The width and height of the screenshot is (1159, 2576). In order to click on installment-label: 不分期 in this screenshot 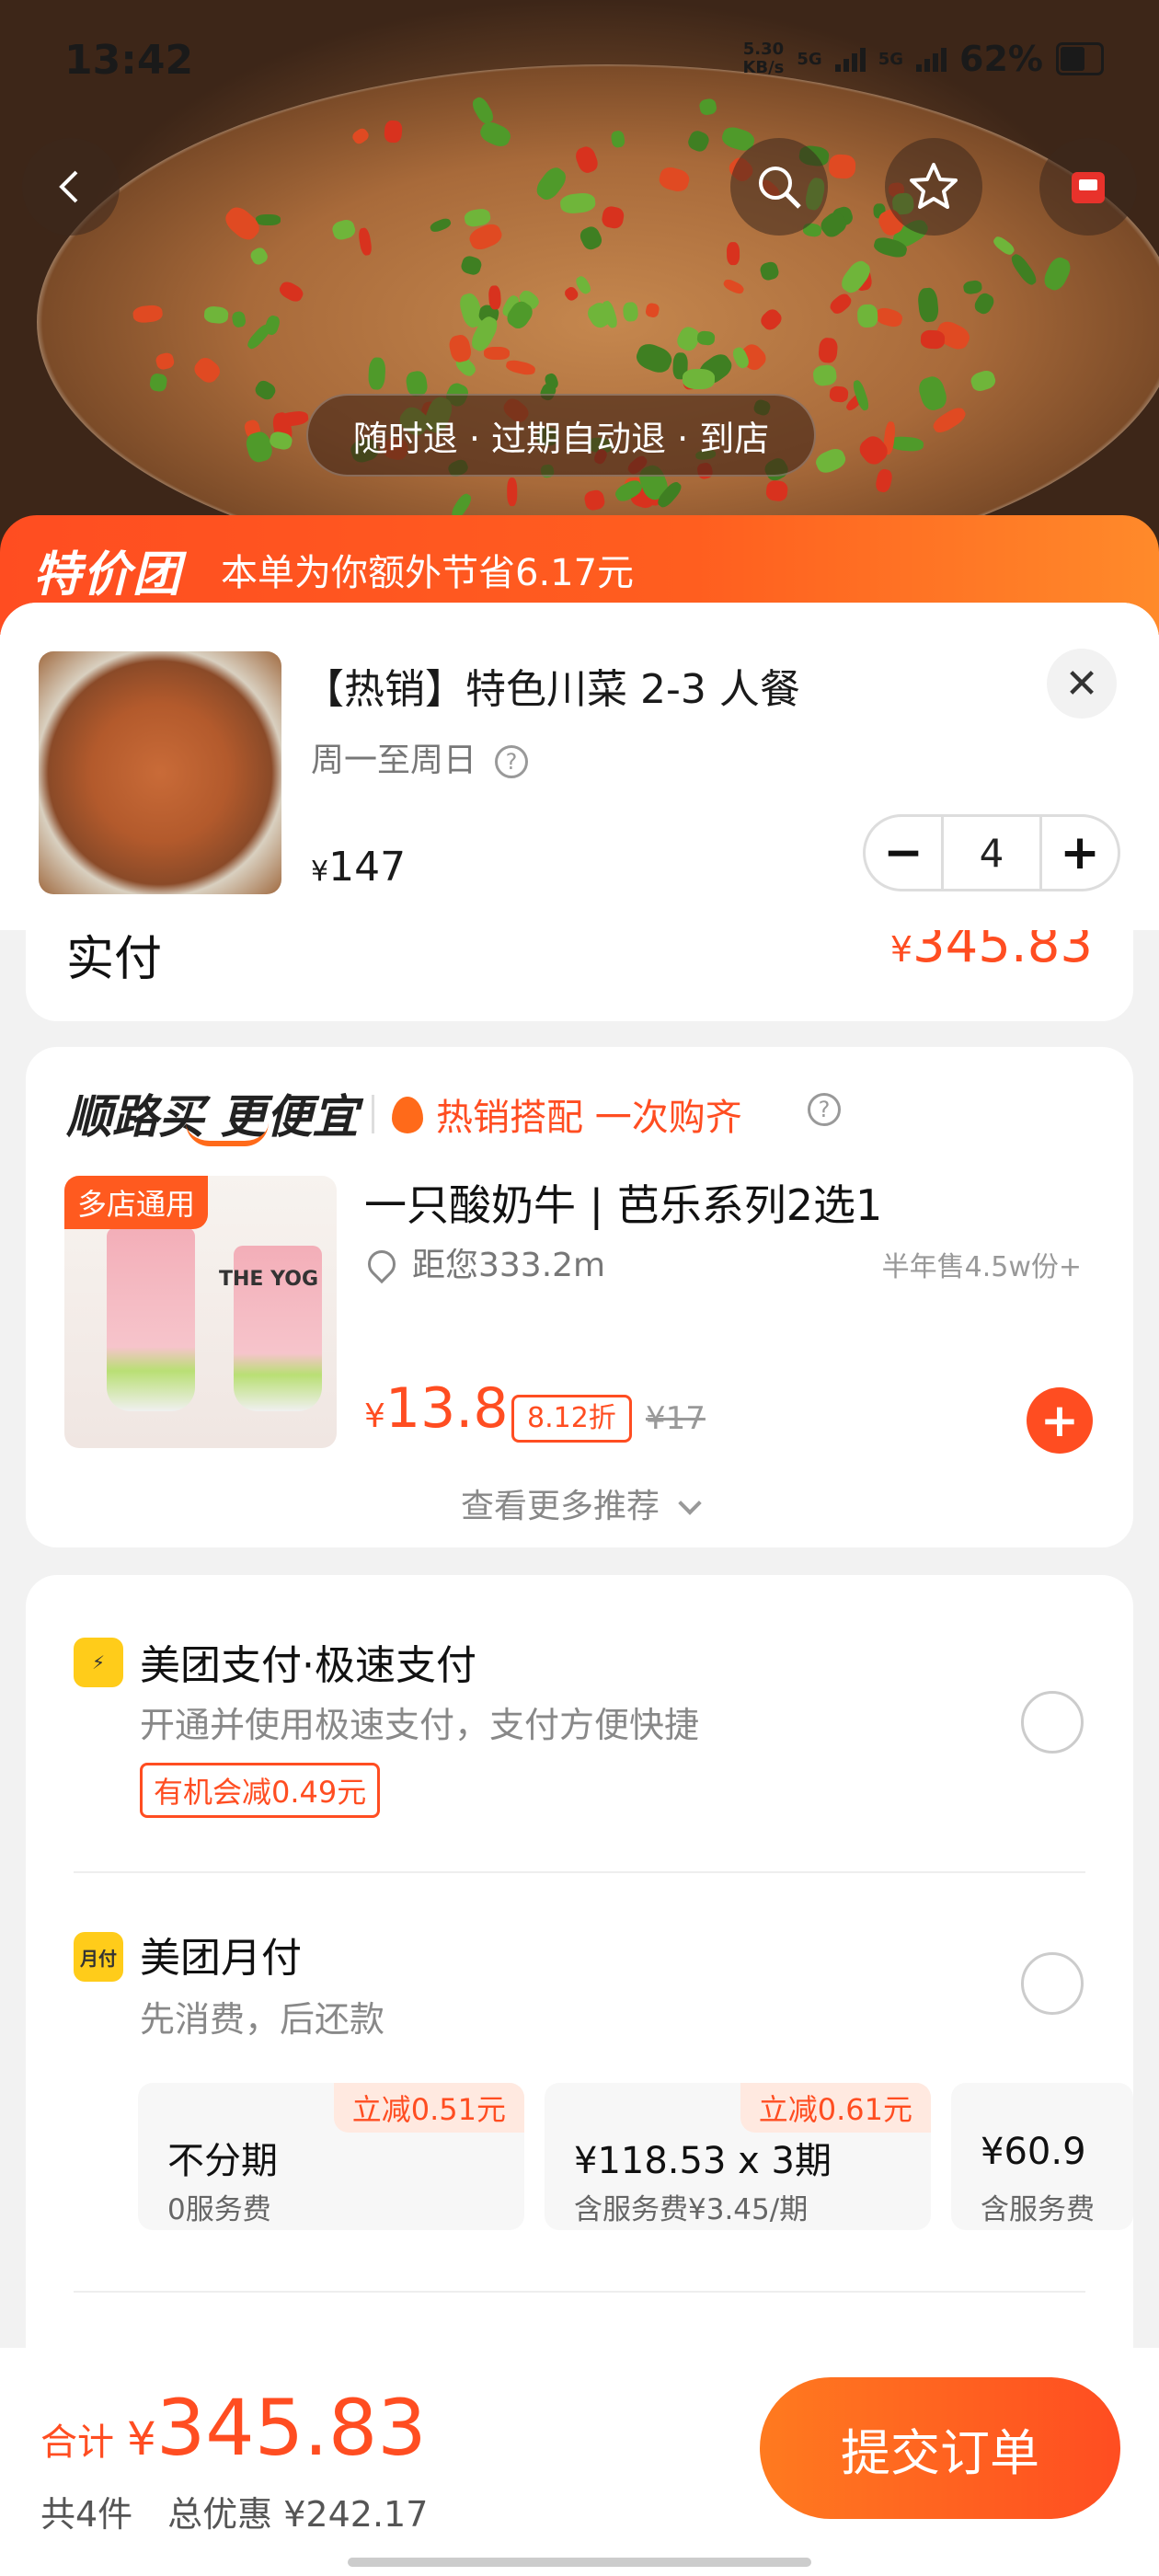, I will do `click(222, 2161)`.